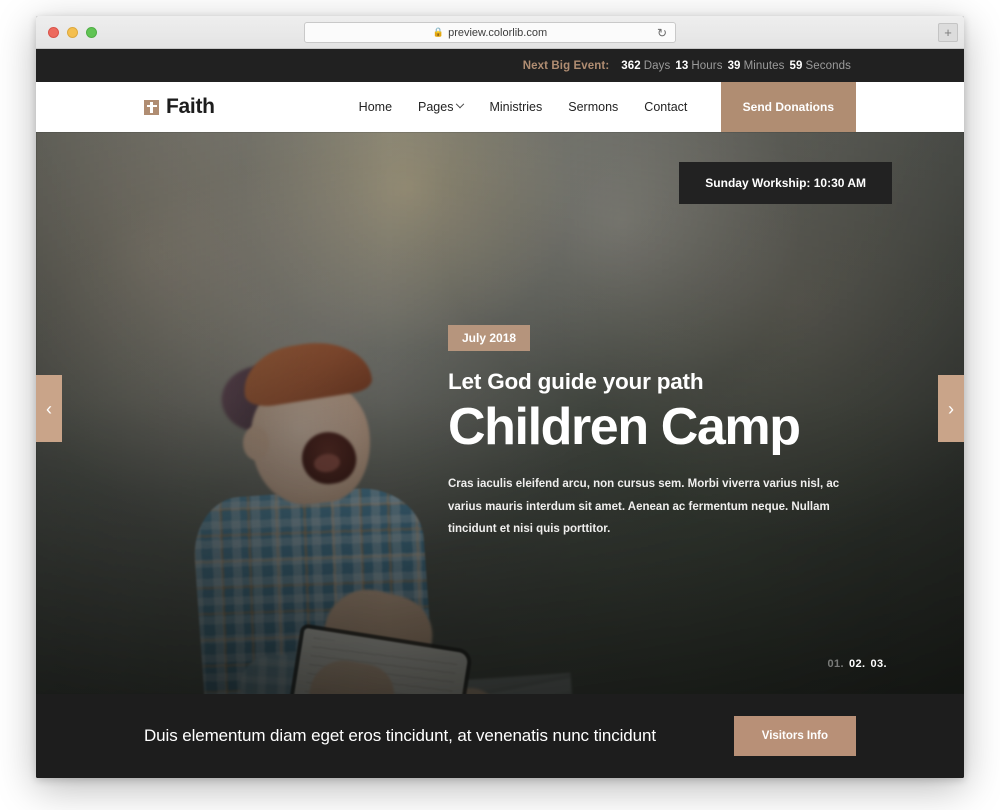 Image resolution: width=1000 pixels, height=810 pixels. I want to click on lock-icon: 🔒, so click(438, 32).